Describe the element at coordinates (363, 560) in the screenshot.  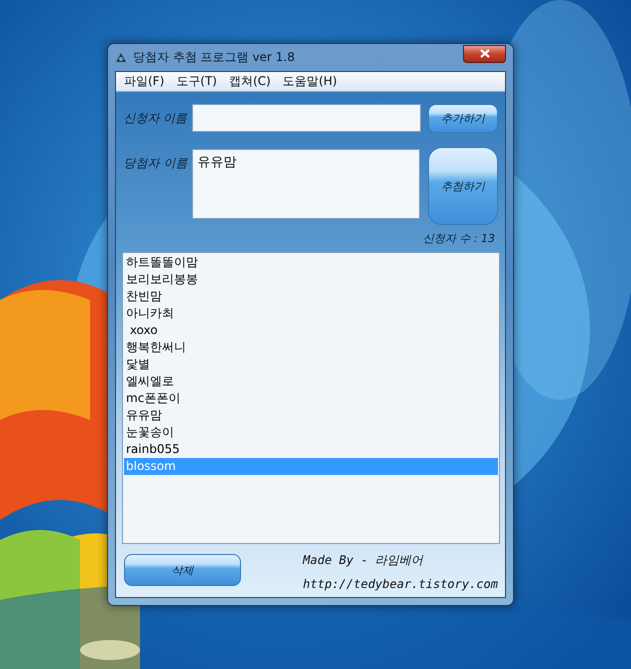
I see `credit-text: Made By - 라임베어` at that location.